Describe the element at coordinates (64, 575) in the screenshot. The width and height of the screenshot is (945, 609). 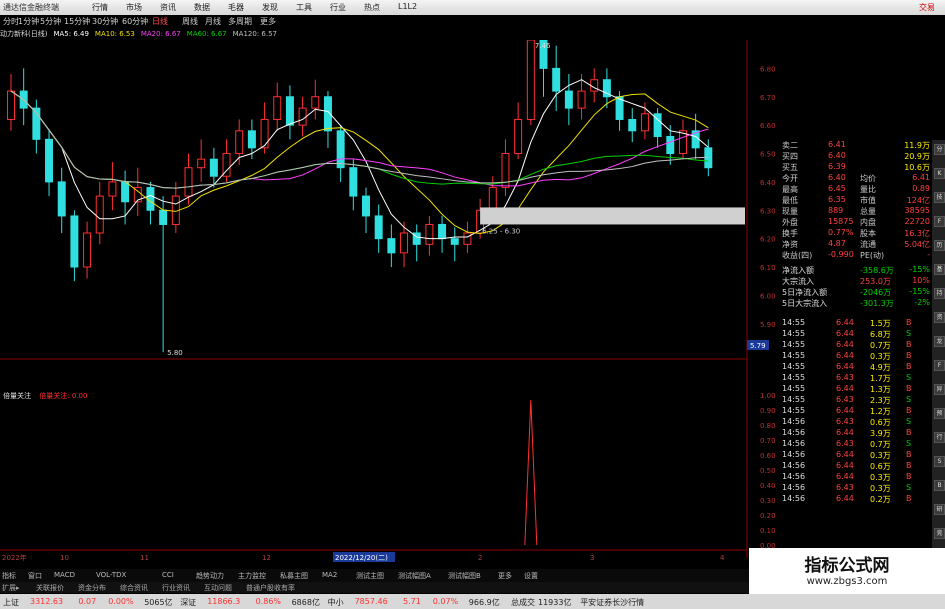
I see `indicator-tab-2: MACD` at that location.